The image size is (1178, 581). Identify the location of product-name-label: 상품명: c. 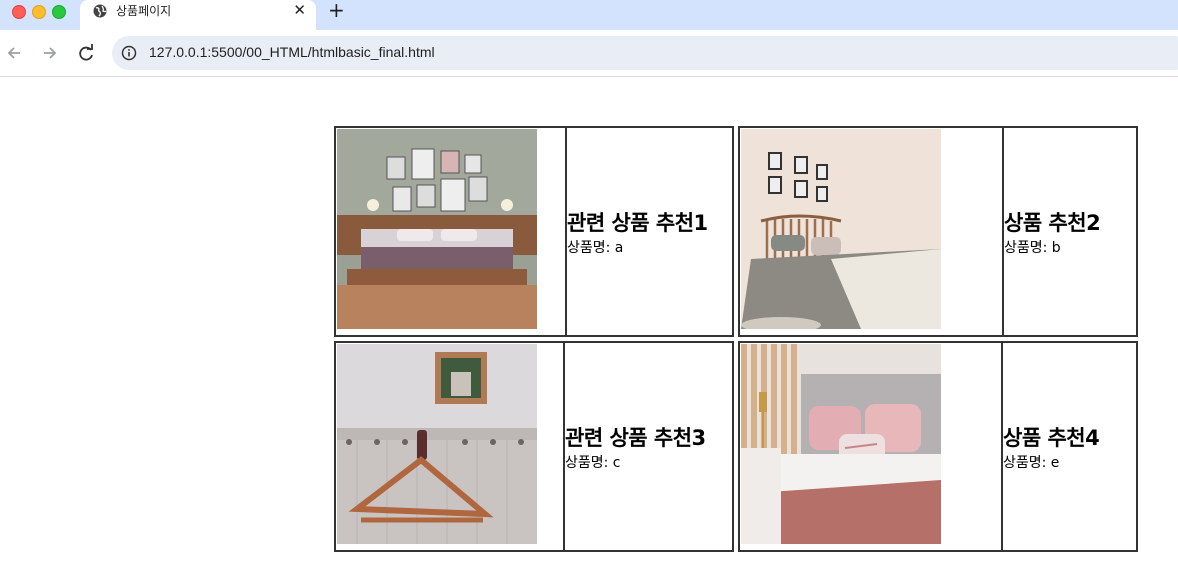
(593, 462).